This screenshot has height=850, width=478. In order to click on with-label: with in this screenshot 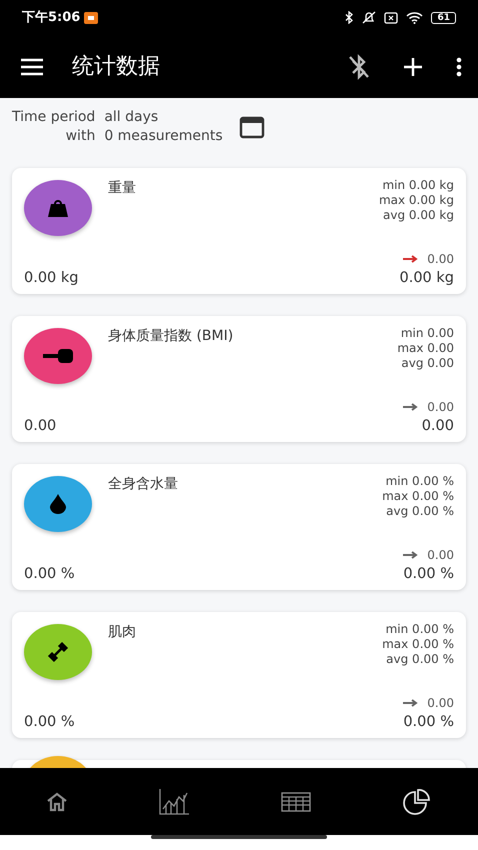, I will do `click(80, 136)`.